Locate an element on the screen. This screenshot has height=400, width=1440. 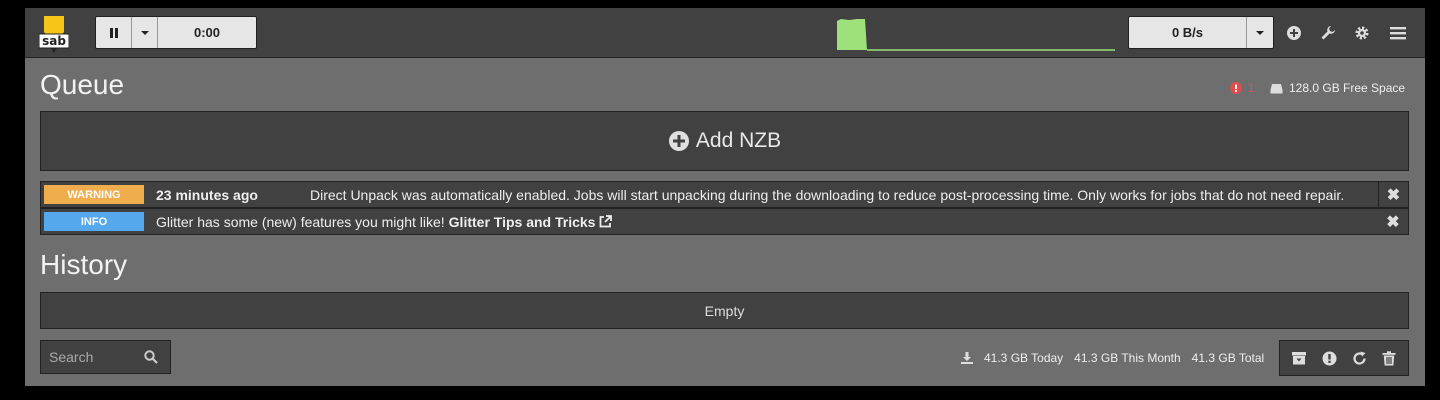
archive-icon is located at coordinates (1299, 358).